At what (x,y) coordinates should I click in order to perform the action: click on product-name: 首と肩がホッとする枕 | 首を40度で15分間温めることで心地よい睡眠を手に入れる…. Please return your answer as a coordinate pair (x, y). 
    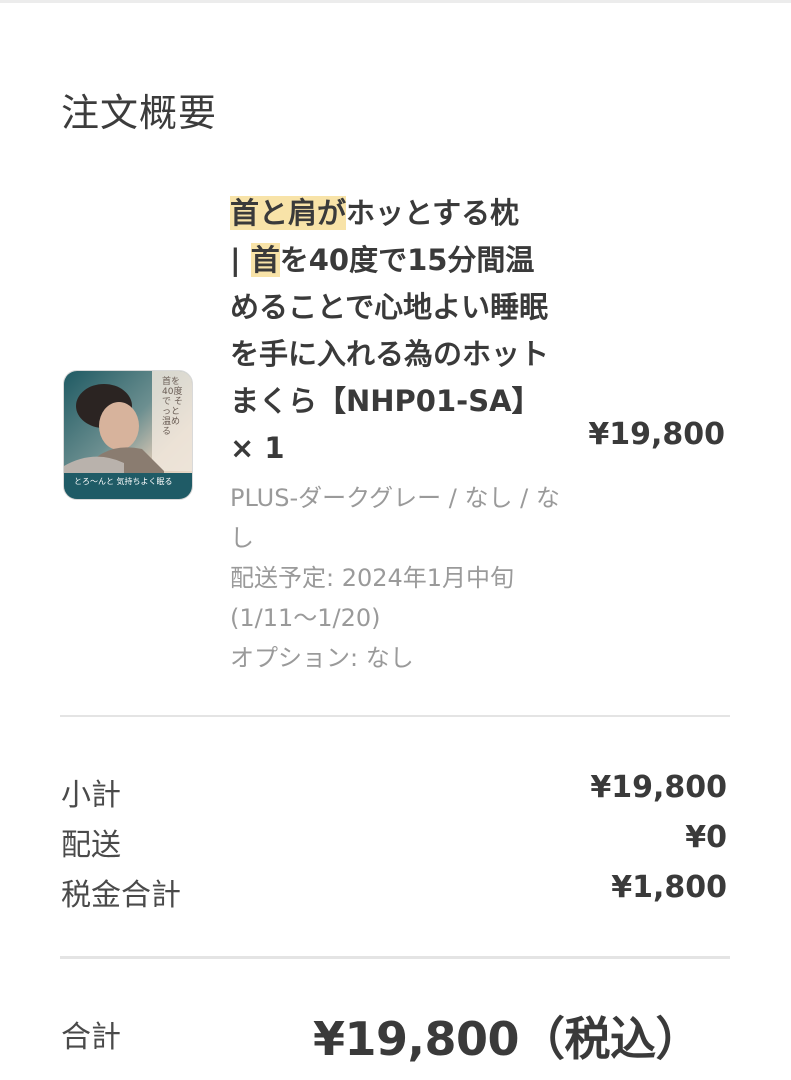
    Looking at the image, I should click on (390, 330).